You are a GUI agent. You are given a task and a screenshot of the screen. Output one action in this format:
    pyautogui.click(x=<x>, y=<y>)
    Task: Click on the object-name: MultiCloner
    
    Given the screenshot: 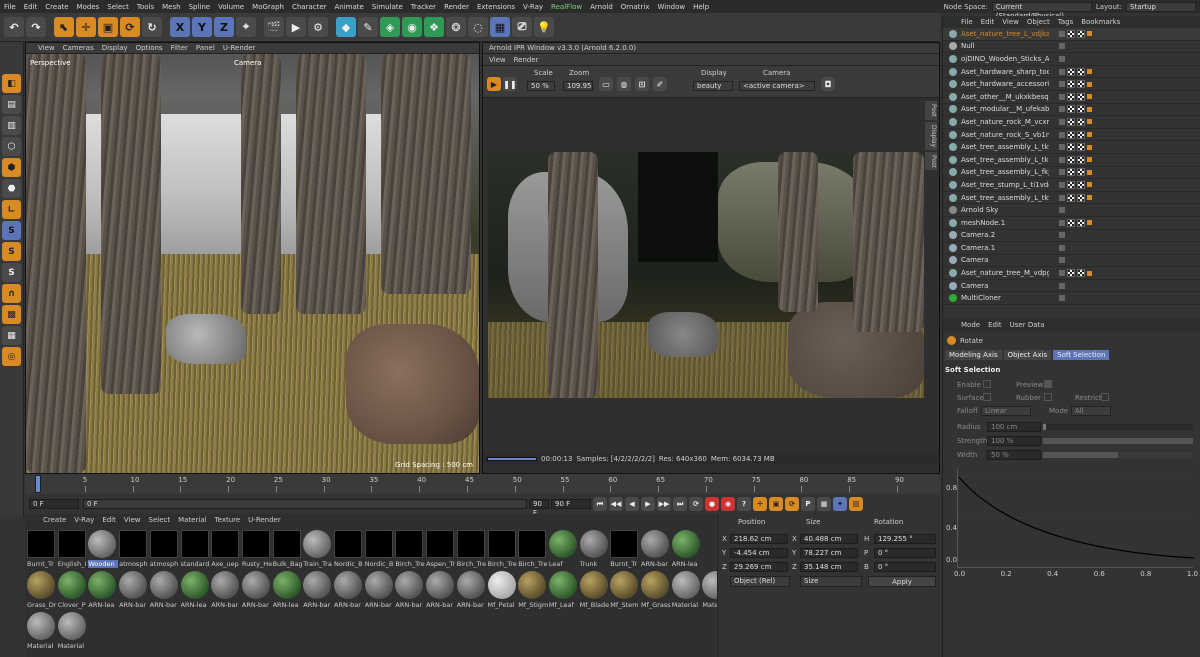 What is the action you would take?
    pyautogui.click(x=1003, y=298)
    